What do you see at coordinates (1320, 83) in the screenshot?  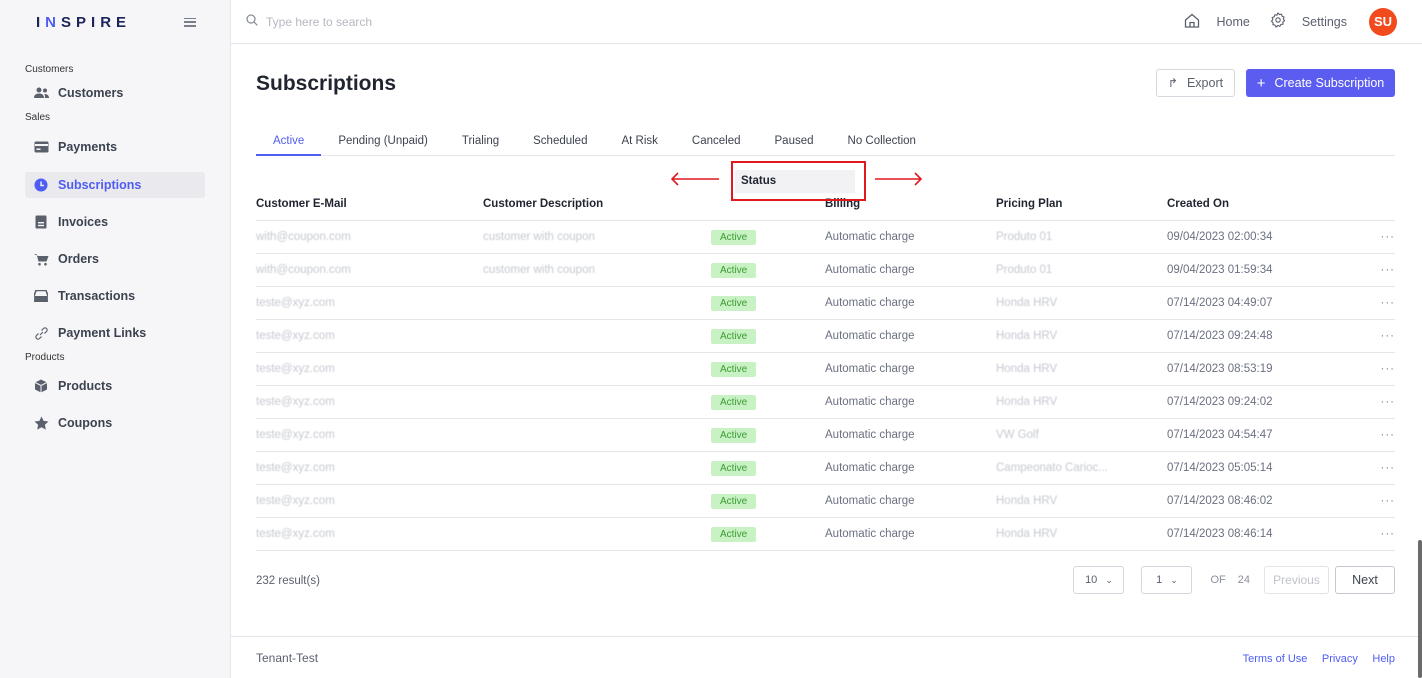 I see `create-subscription-button: + Create Subscription` at bounding box center [1320, 83].